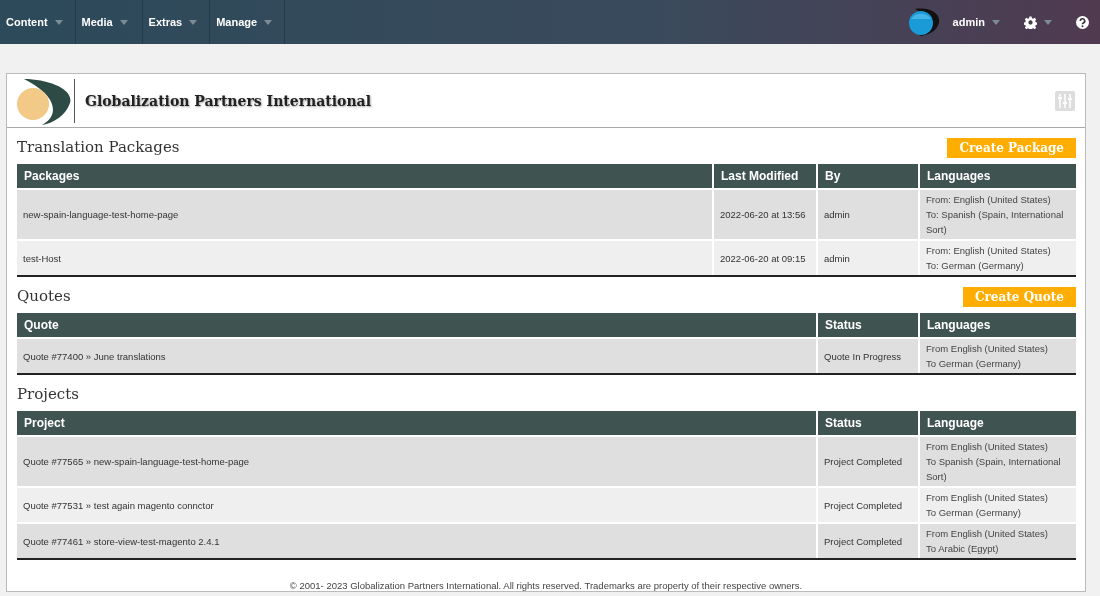 This screenshot has width=1100, height=596. What do you see at coordinates (1038, 22) in the screenshot?
I see `settings-menu` at bounding box center [1038, 22].